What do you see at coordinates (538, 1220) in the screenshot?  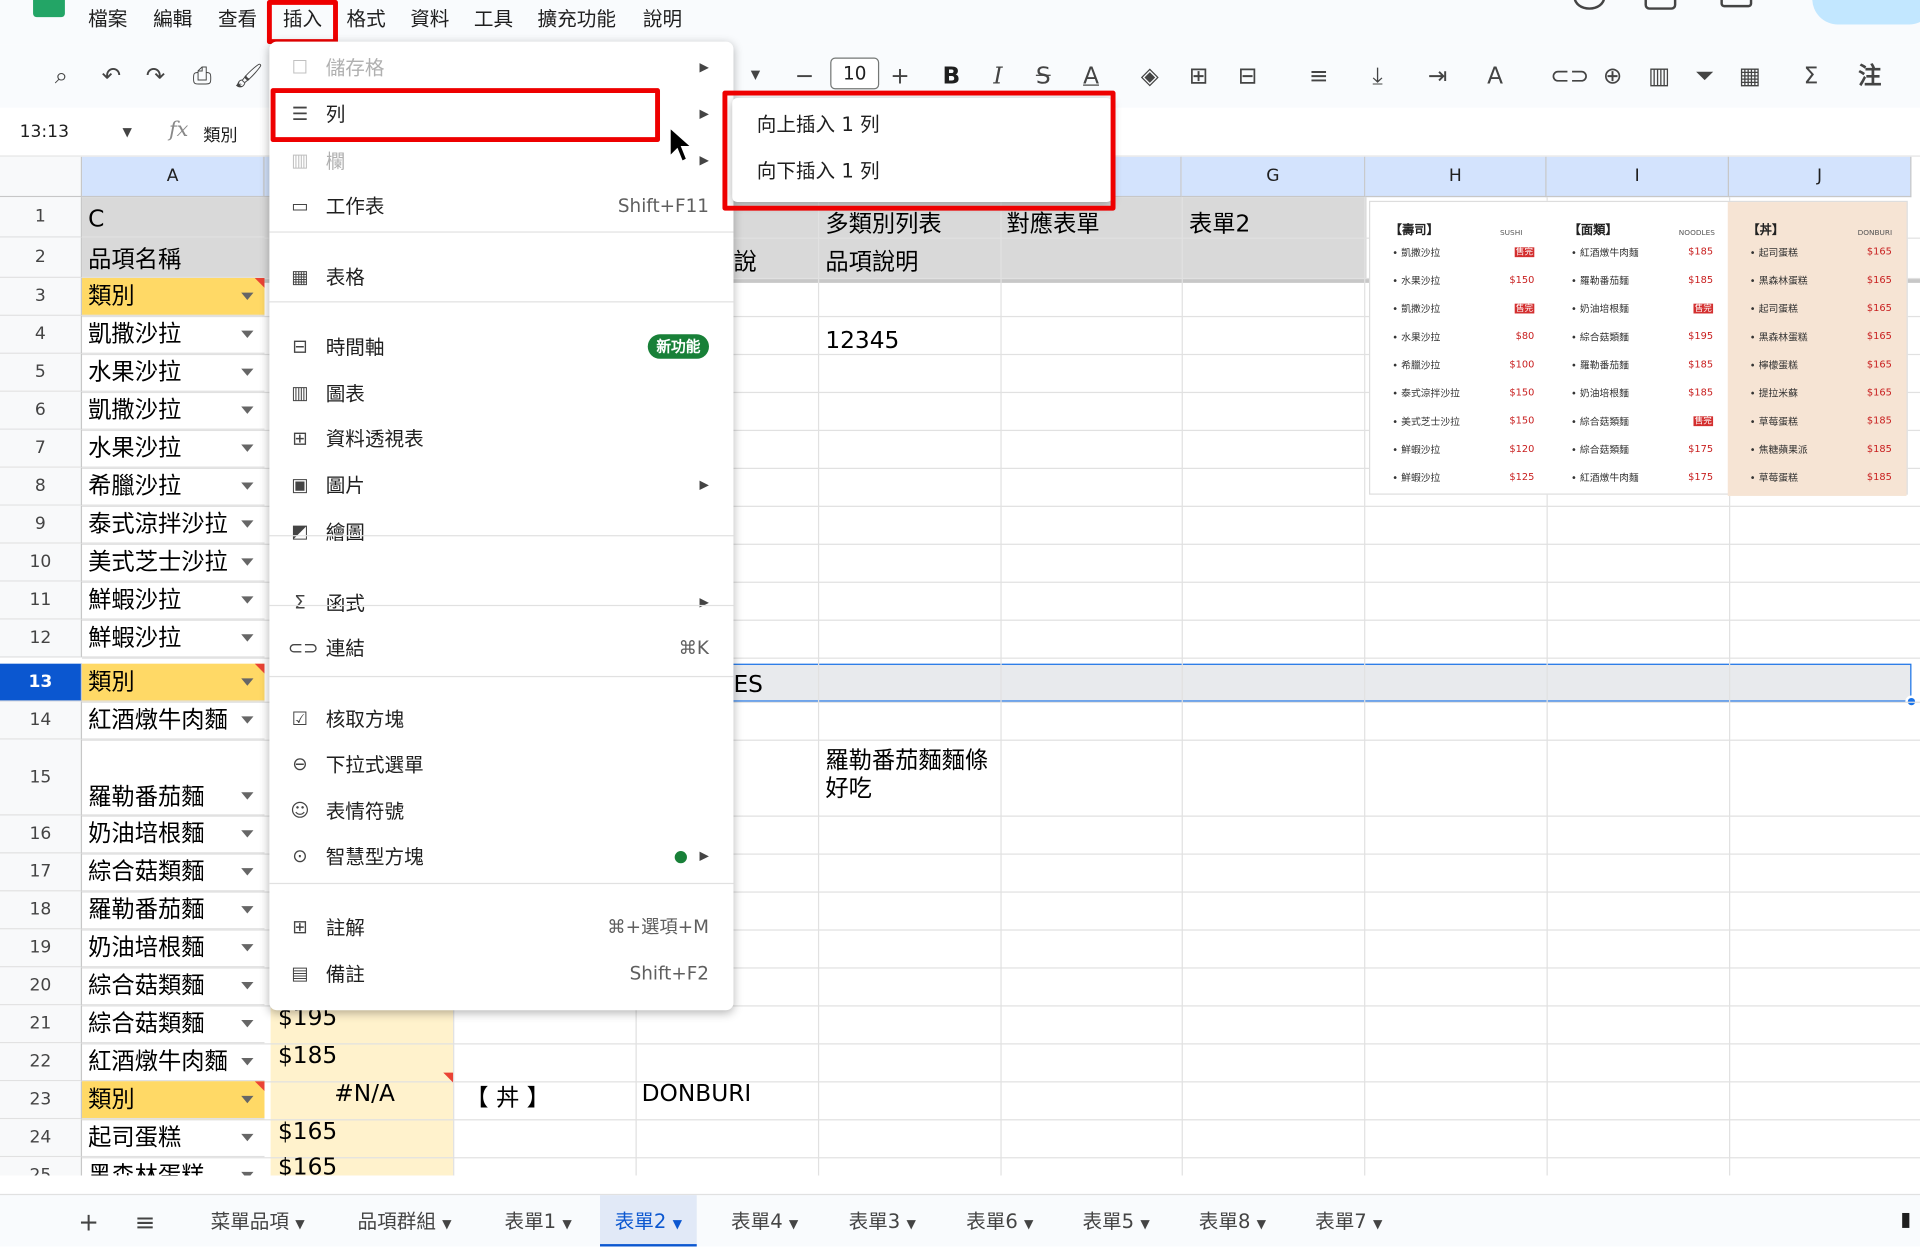 I see `sheet-tab: 表單1 ▼` at bounding box center [538, 1220].